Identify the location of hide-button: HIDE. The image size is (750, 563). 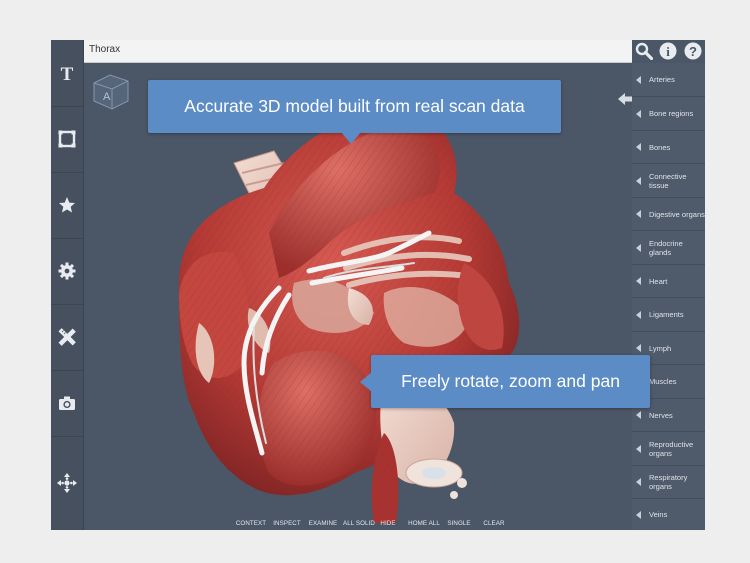
(388, 525).